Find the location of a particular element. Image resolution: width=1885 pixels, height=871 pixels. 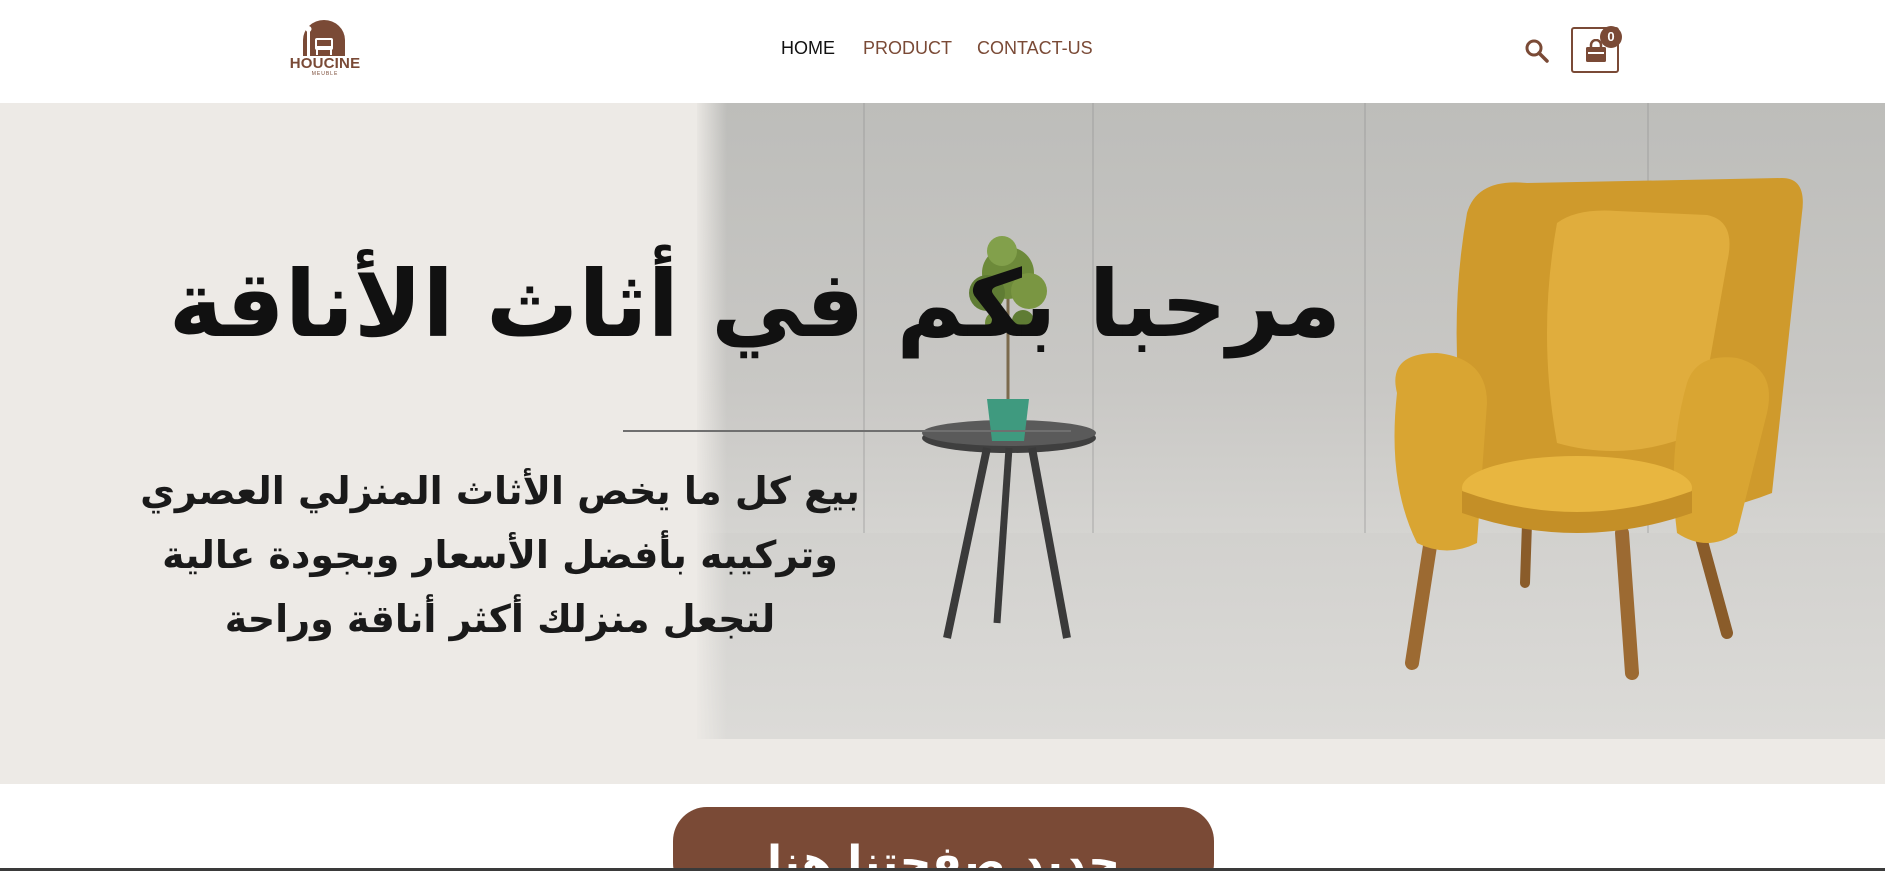

search-button is located at coordinates (1537, 51).